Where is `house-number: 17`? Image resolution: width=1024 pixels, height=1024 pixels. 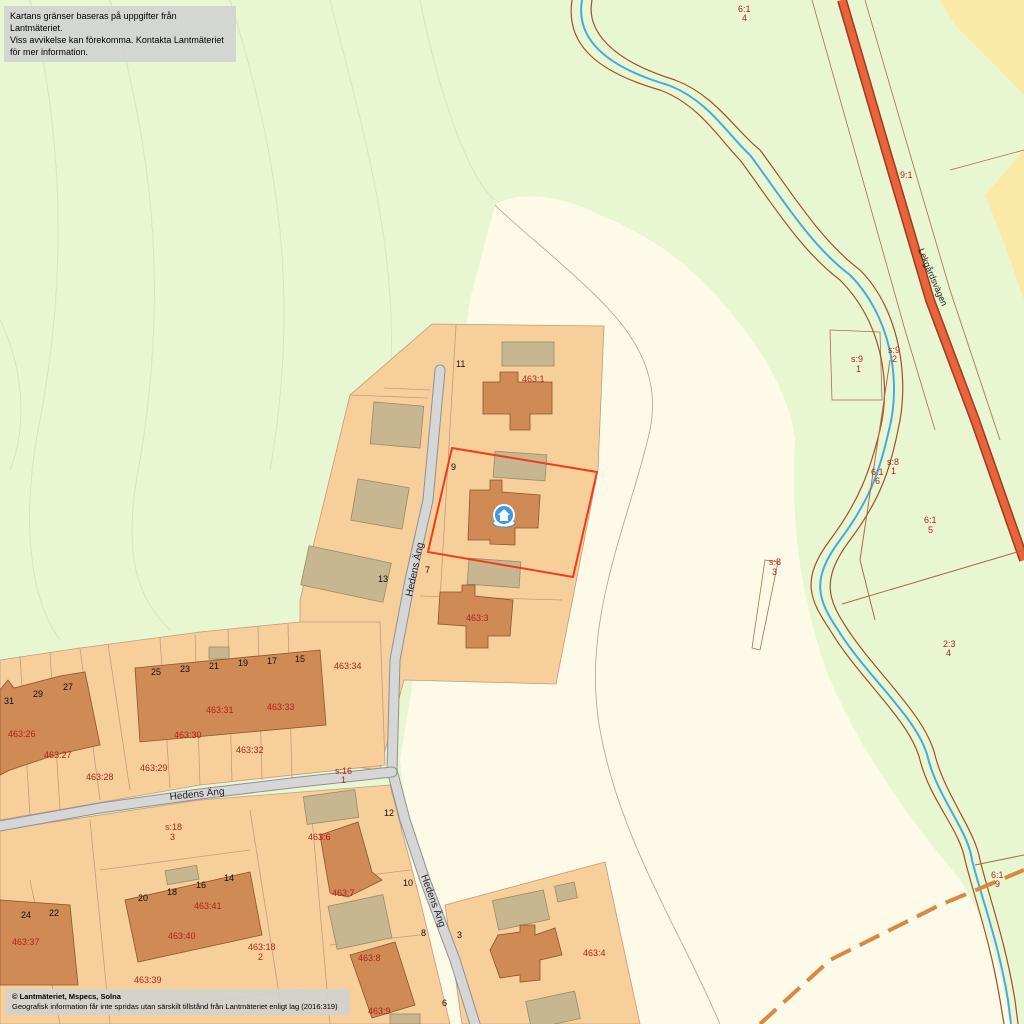
house-number: 17 is located at coordinates (272, 661).